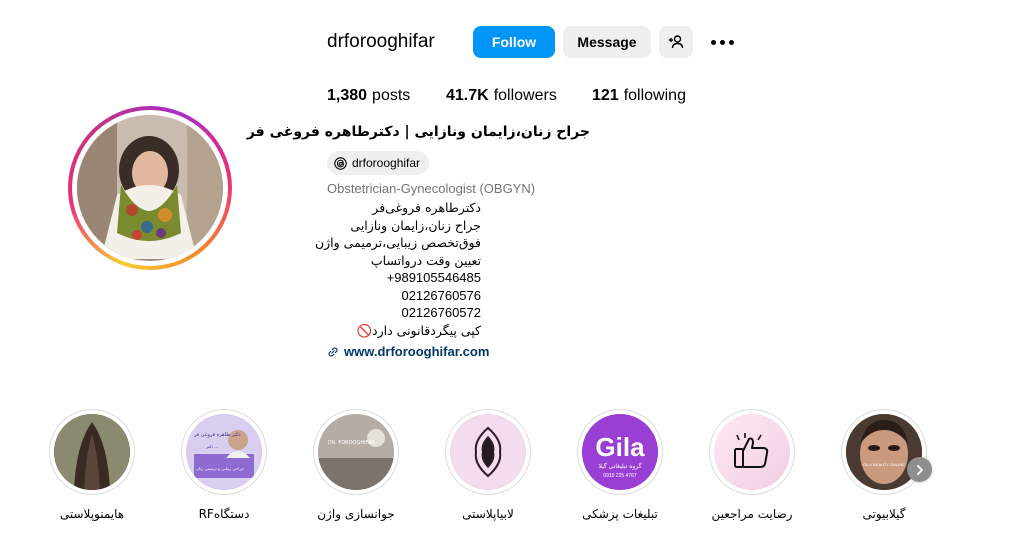 This screenshot has height=553, width=1009. What do you see at coordinates (431, 188) in the screenshot?
I see `profile-category: Obstetrician-Gynecologist (OBGYN)` at bounding box center [431, 188].